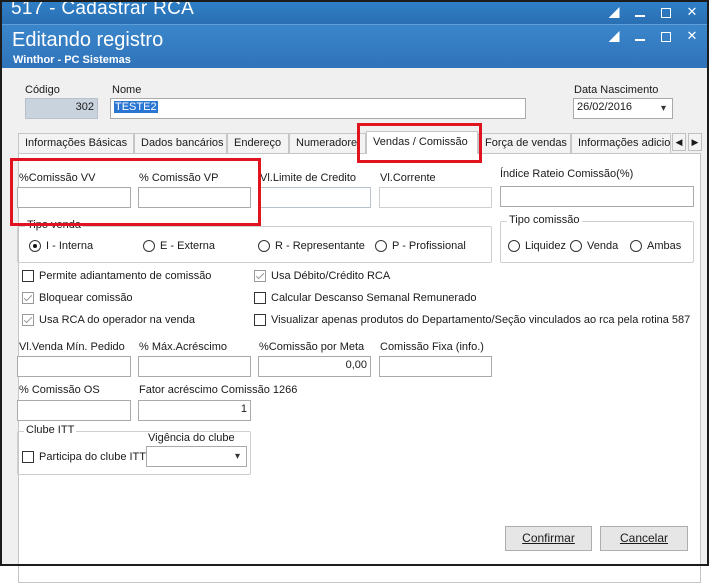  I want to click on tab-forca-de-vendas: Força de vendas, so click(524, 143).